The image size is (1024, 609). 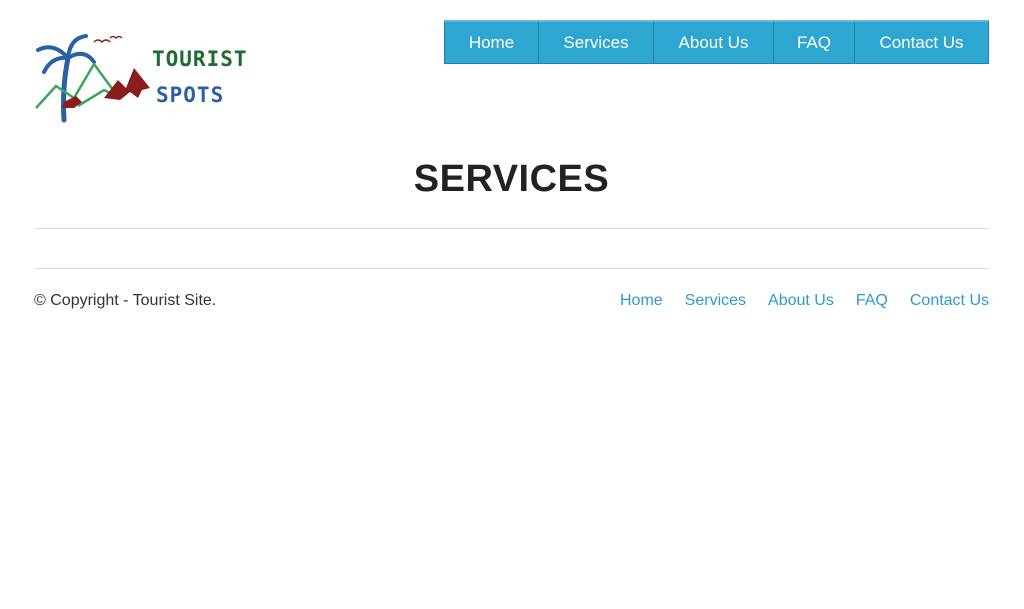 What do you see at coordinates (872, 301) in the screenshot?
I see `footer-link-faq: FAQ` at bounding box center [872, 301].